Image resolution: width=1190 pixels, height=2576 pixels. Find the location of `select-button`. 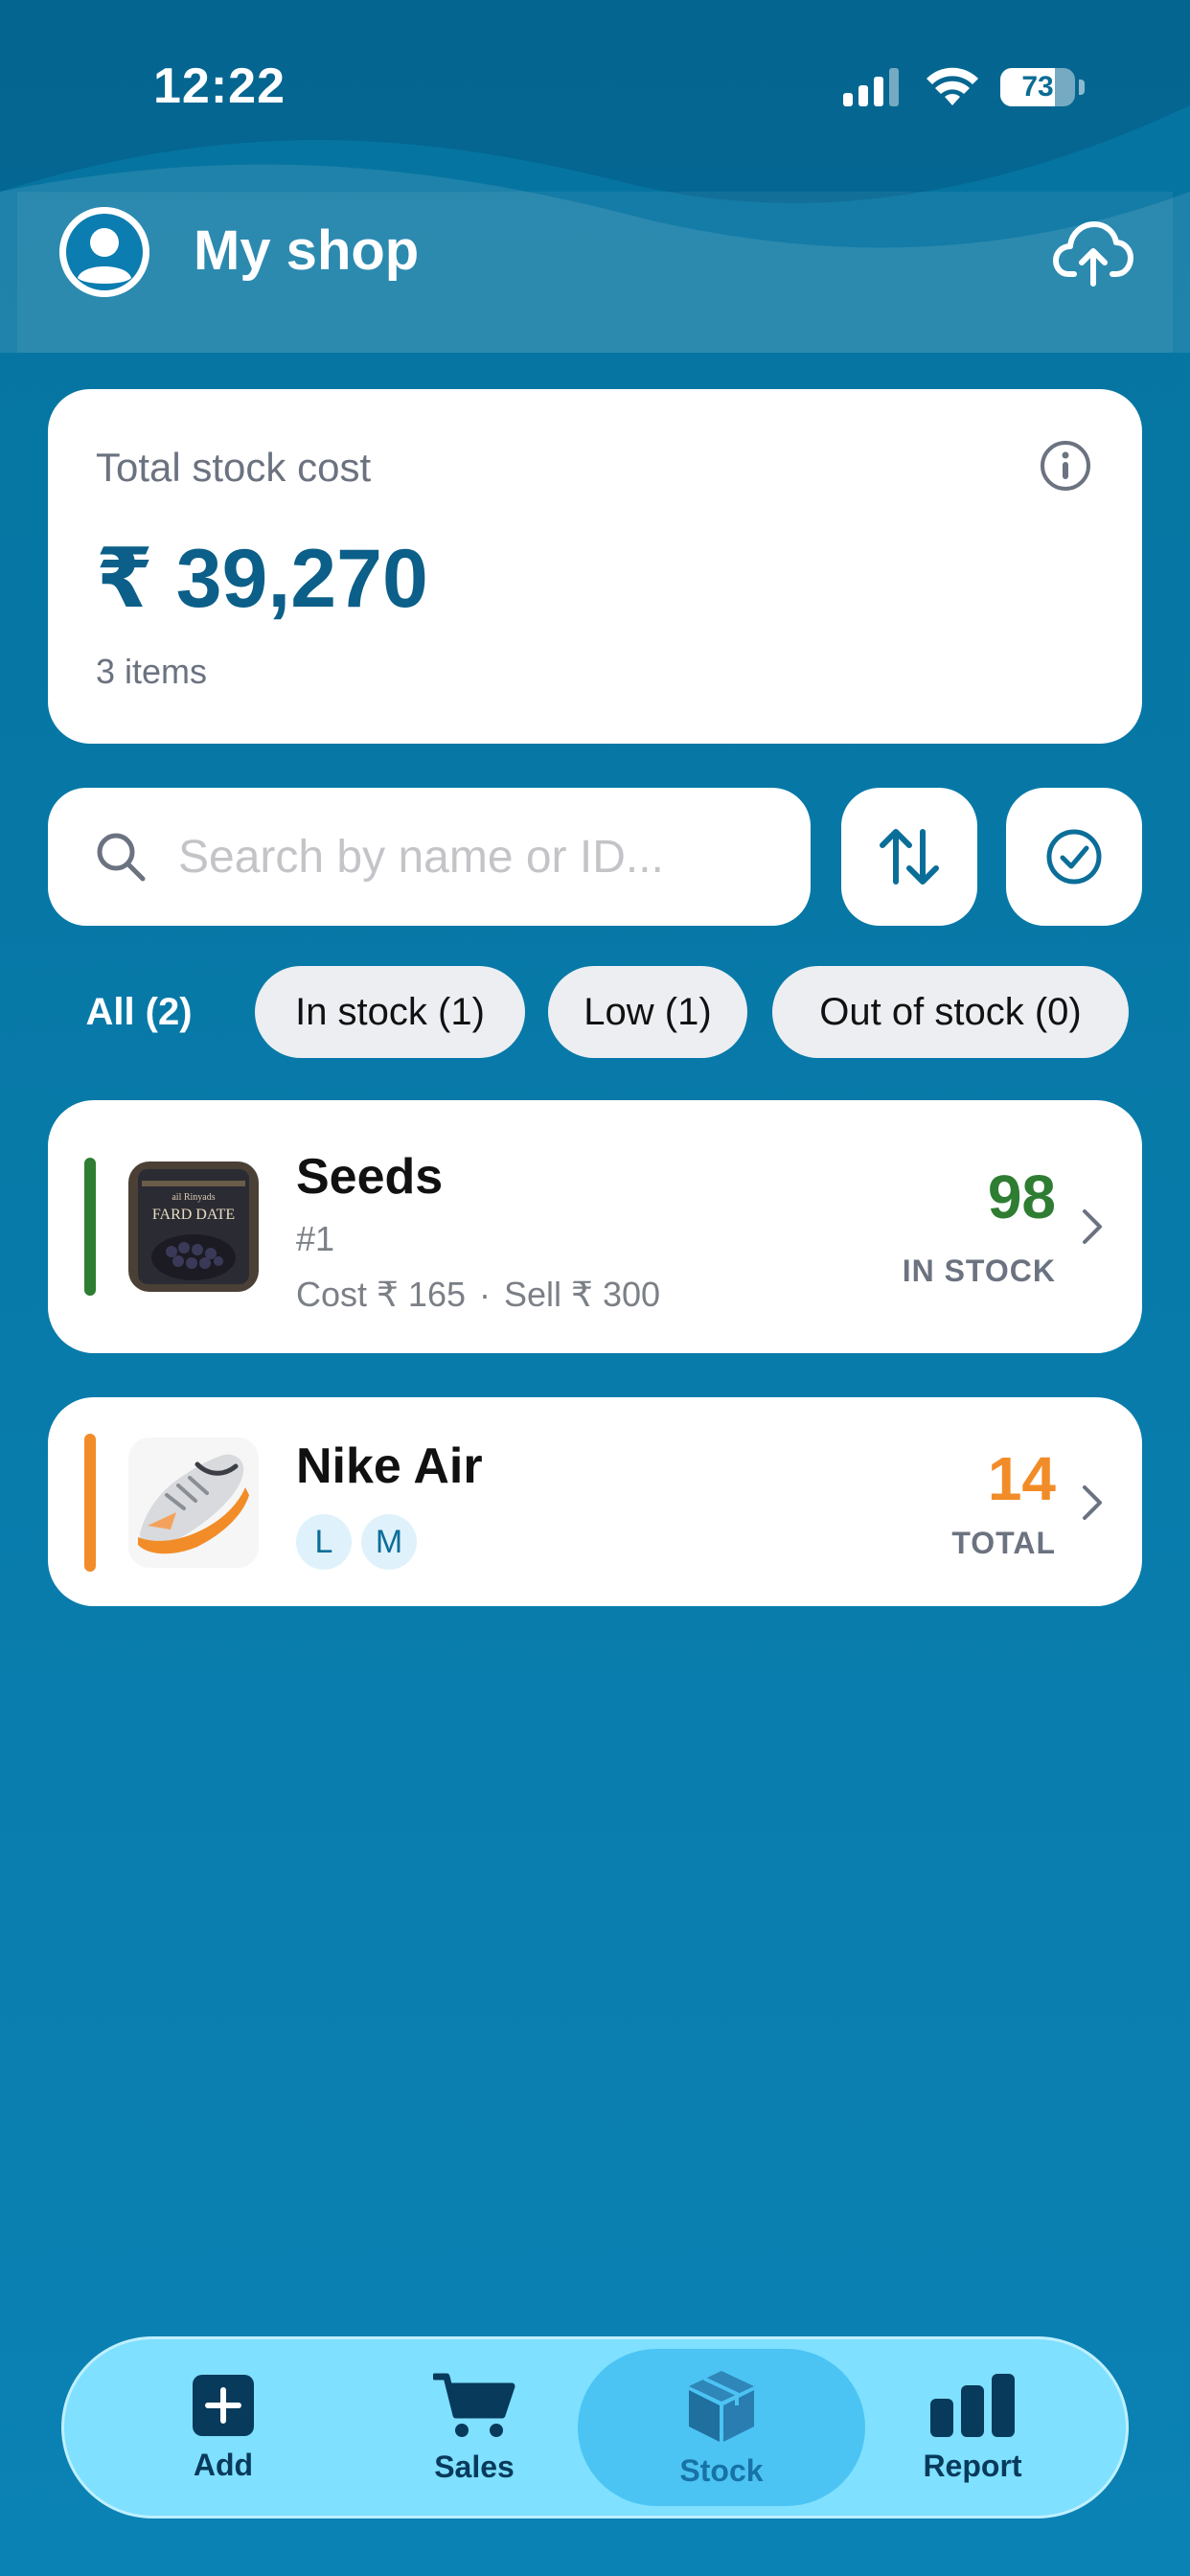

select-button is located at coordinates (1074, 857).